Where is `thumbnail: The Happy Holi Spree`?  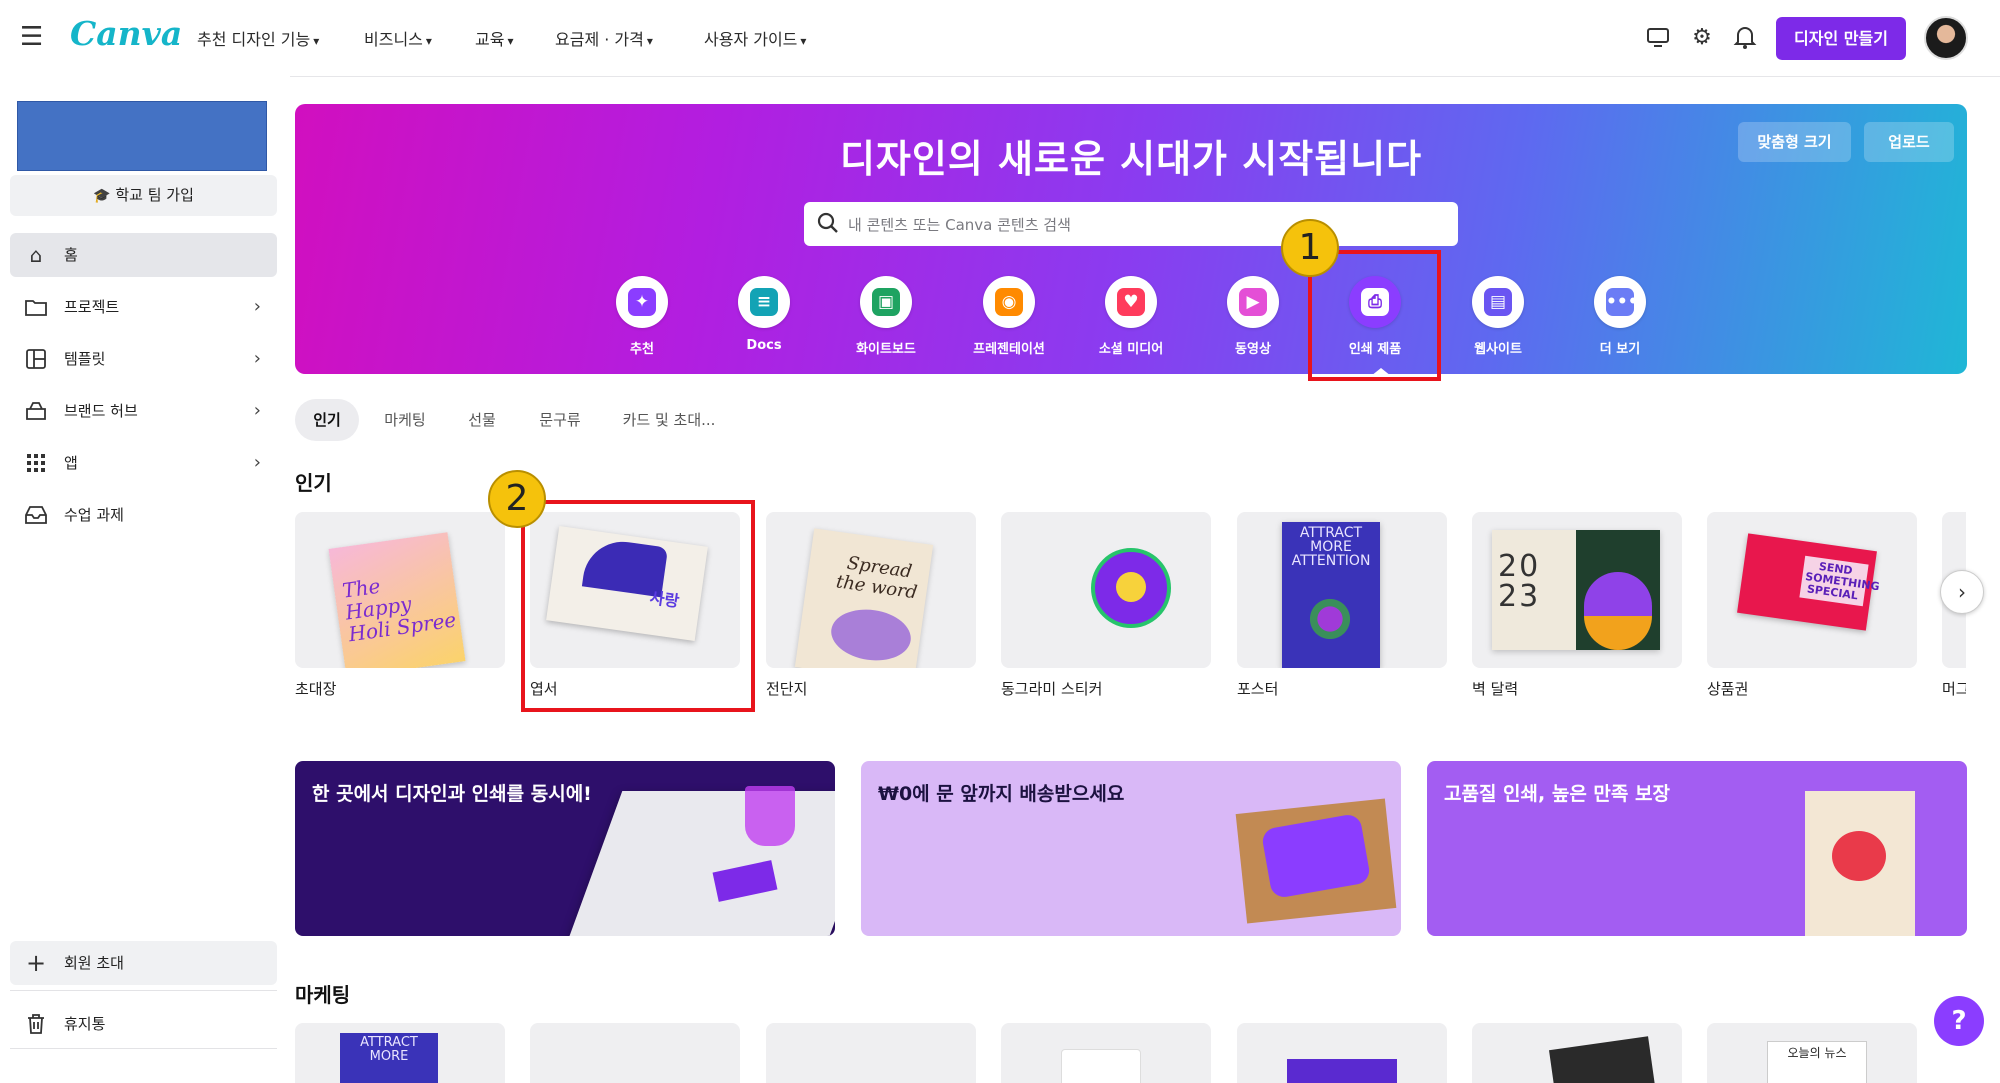
thumbnail: The Happy Holi Spree is located at coordinates (400, 590).